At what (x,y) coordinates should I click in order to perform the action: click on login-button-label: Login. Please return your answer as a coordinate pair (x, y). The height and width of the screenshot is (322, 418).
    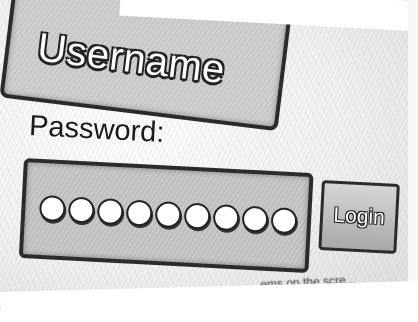
    Looking at the image, I should click on (359, 216).